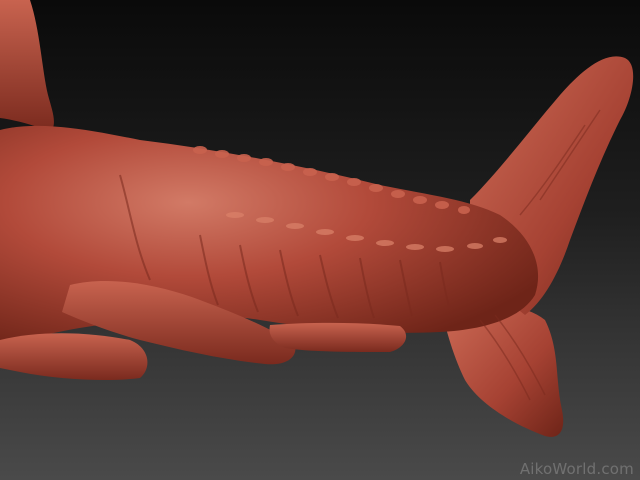  What do you see at coordinates (27, 66) in the screenshot?
I see `dorsal-fin` at bounding box center [27, 66].